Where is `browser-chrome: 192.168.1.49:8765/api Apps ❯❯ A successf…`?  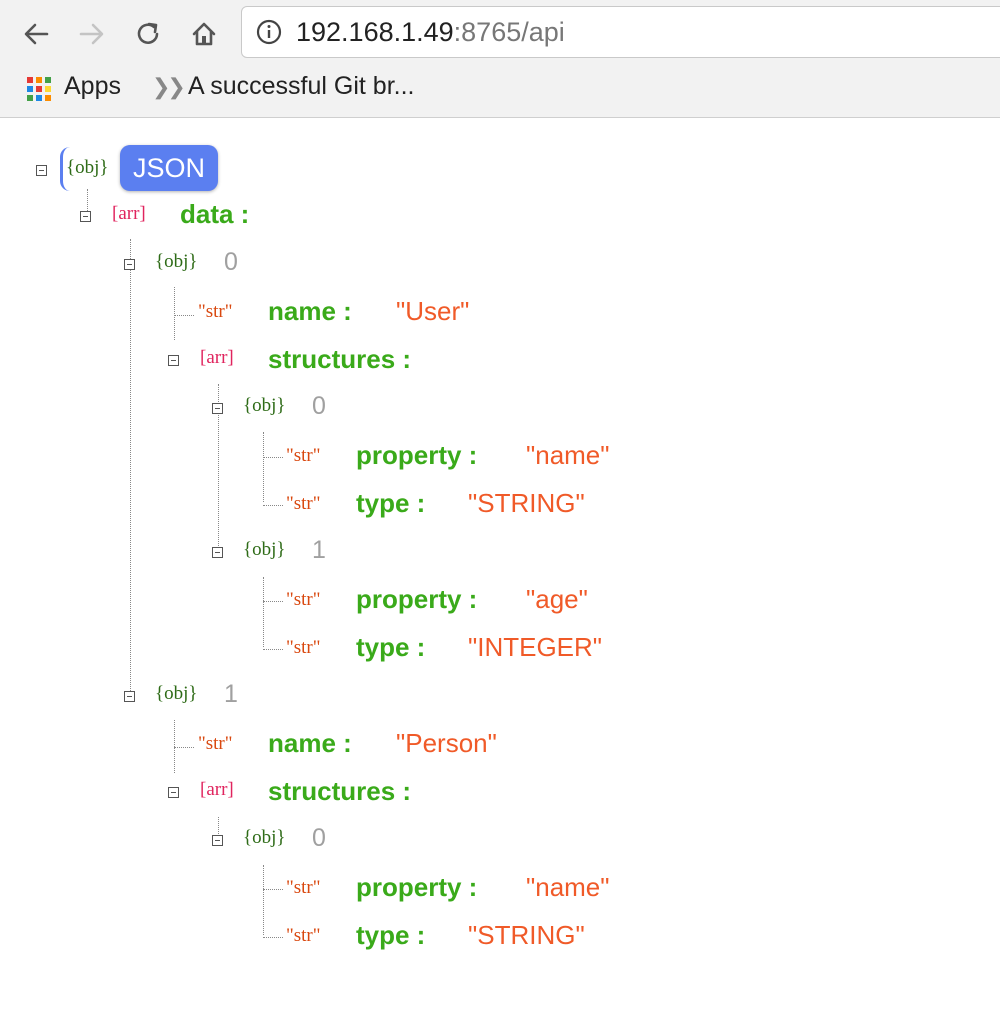
browser-chrome: 192.168.1.49:8765/api Apps ❯❯ A successf… is located at coordinates (500, 59).